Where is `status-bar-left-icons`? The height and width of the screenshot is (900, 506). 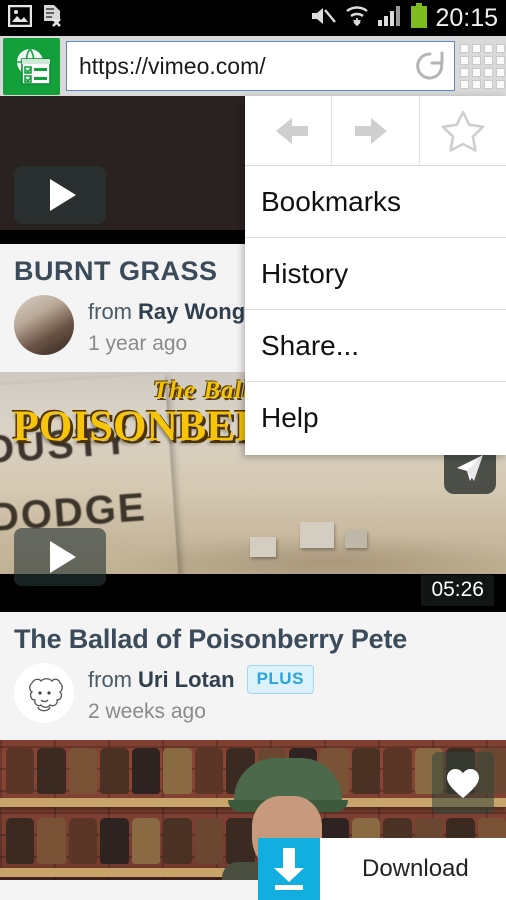 status-bar-left-icons is located at coordinates (31, 18).